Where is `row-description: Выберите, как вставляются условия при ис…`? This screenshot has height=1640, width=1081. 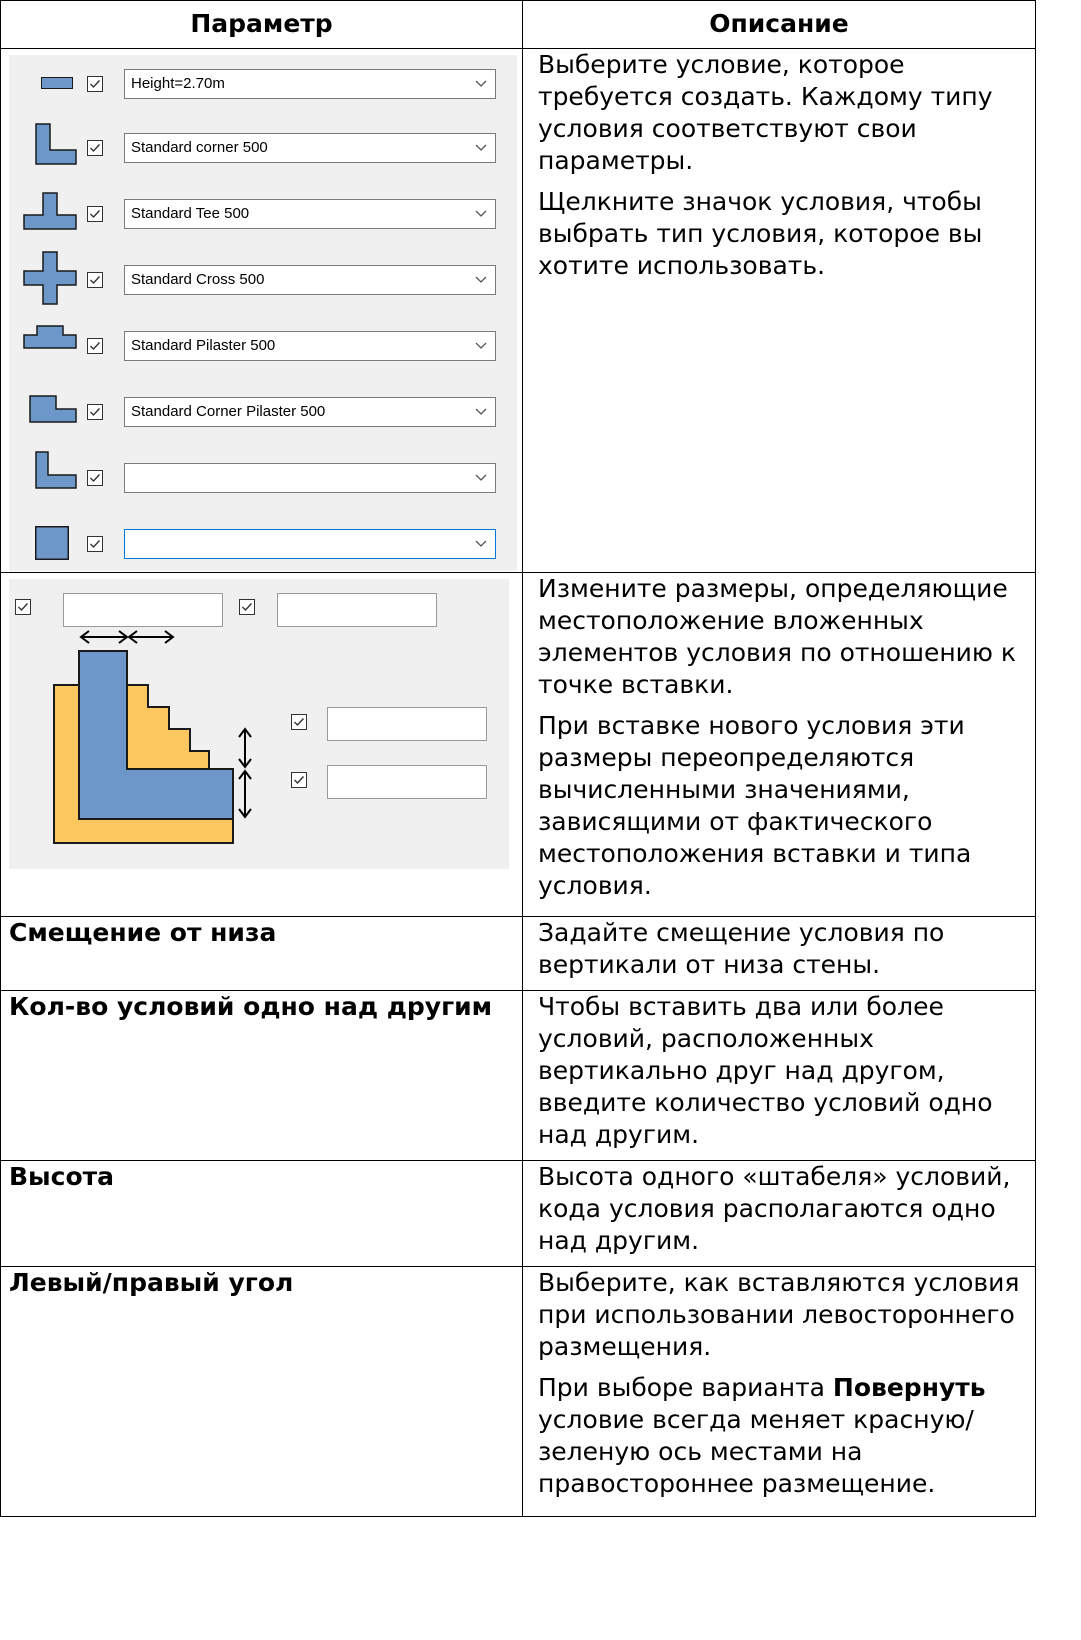
row-description: Выберите, как вставляются условия при ис… is located at coordinates (779, 1391).